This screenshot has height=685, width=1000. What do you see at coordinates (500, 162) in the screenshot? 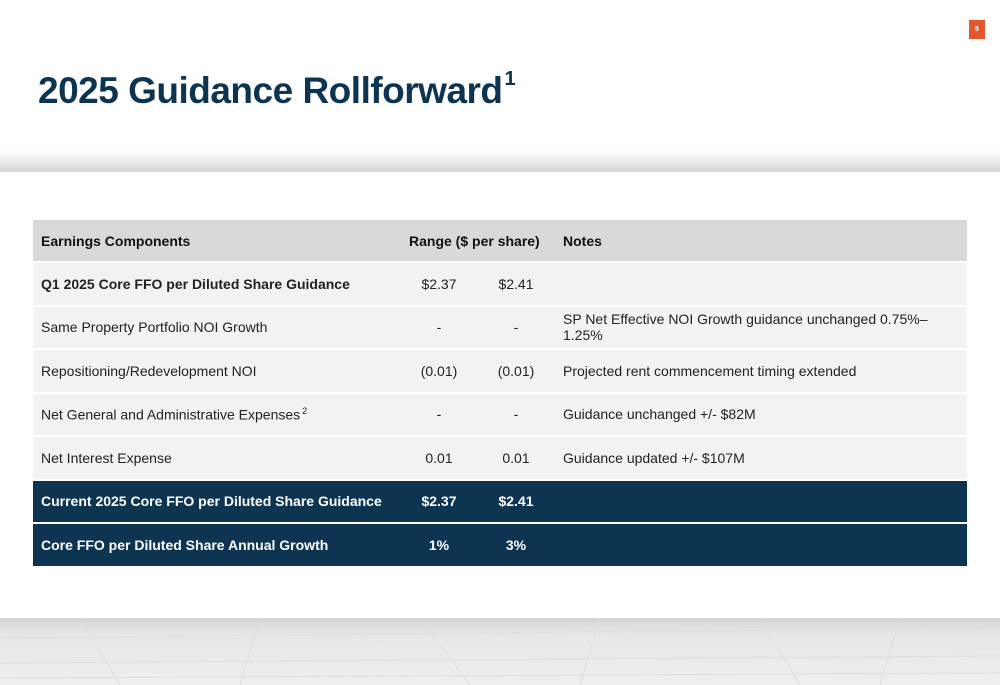
I see `top-shadow-band` at bounding box center [500, 162].